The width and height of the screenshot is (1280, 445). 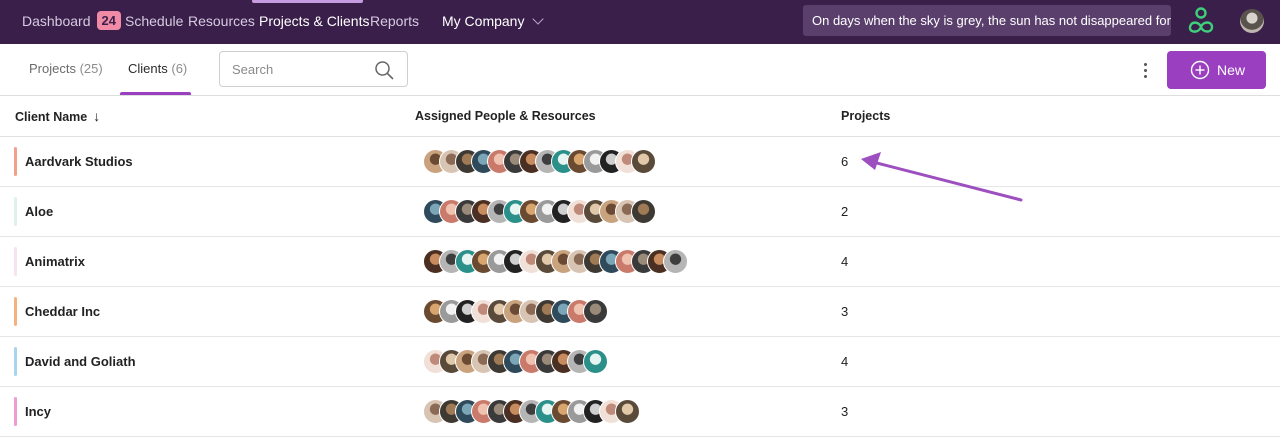 What do you see at coordinates (155, 93) in the screenshot?
I see `active-tab-indicator` at bounding box center [155, 93].